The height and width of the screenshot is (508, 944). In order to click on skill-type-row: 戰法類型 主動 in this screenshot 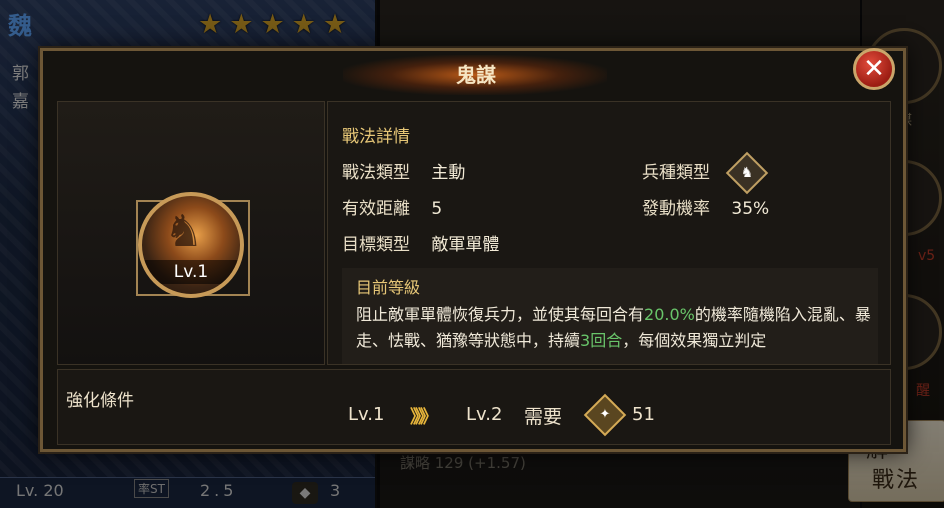, I will do `click(403, 170)`.